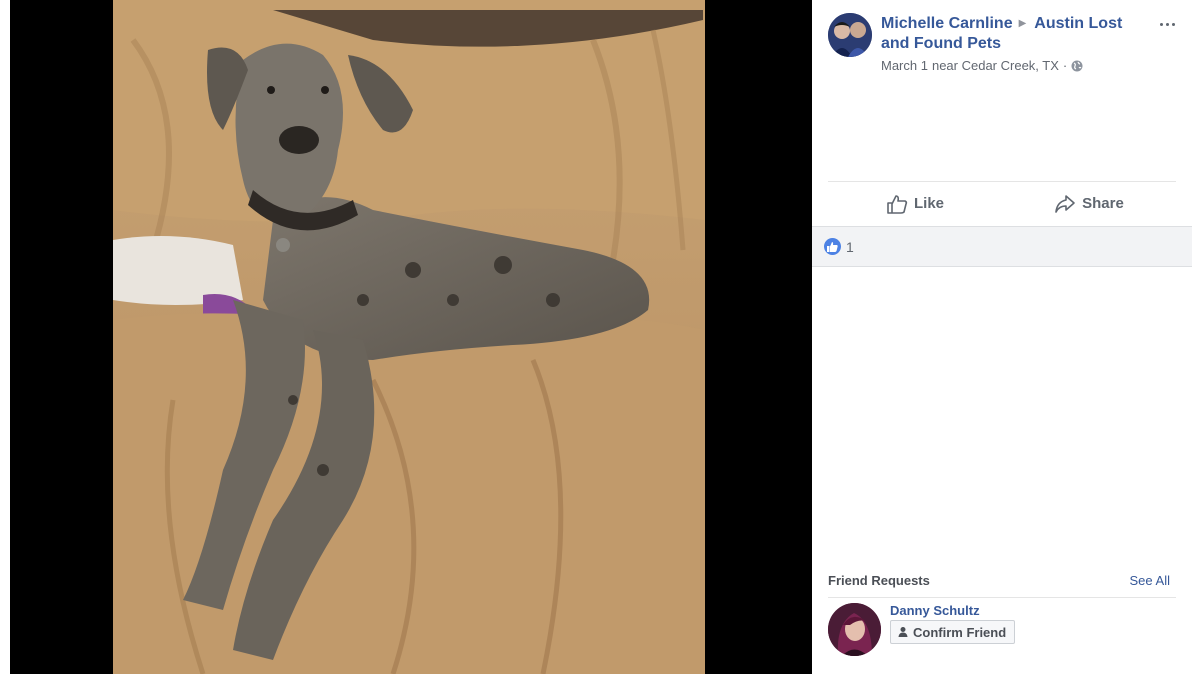  I want to click on author-link: Michelle Carnline, so click(947, 23).